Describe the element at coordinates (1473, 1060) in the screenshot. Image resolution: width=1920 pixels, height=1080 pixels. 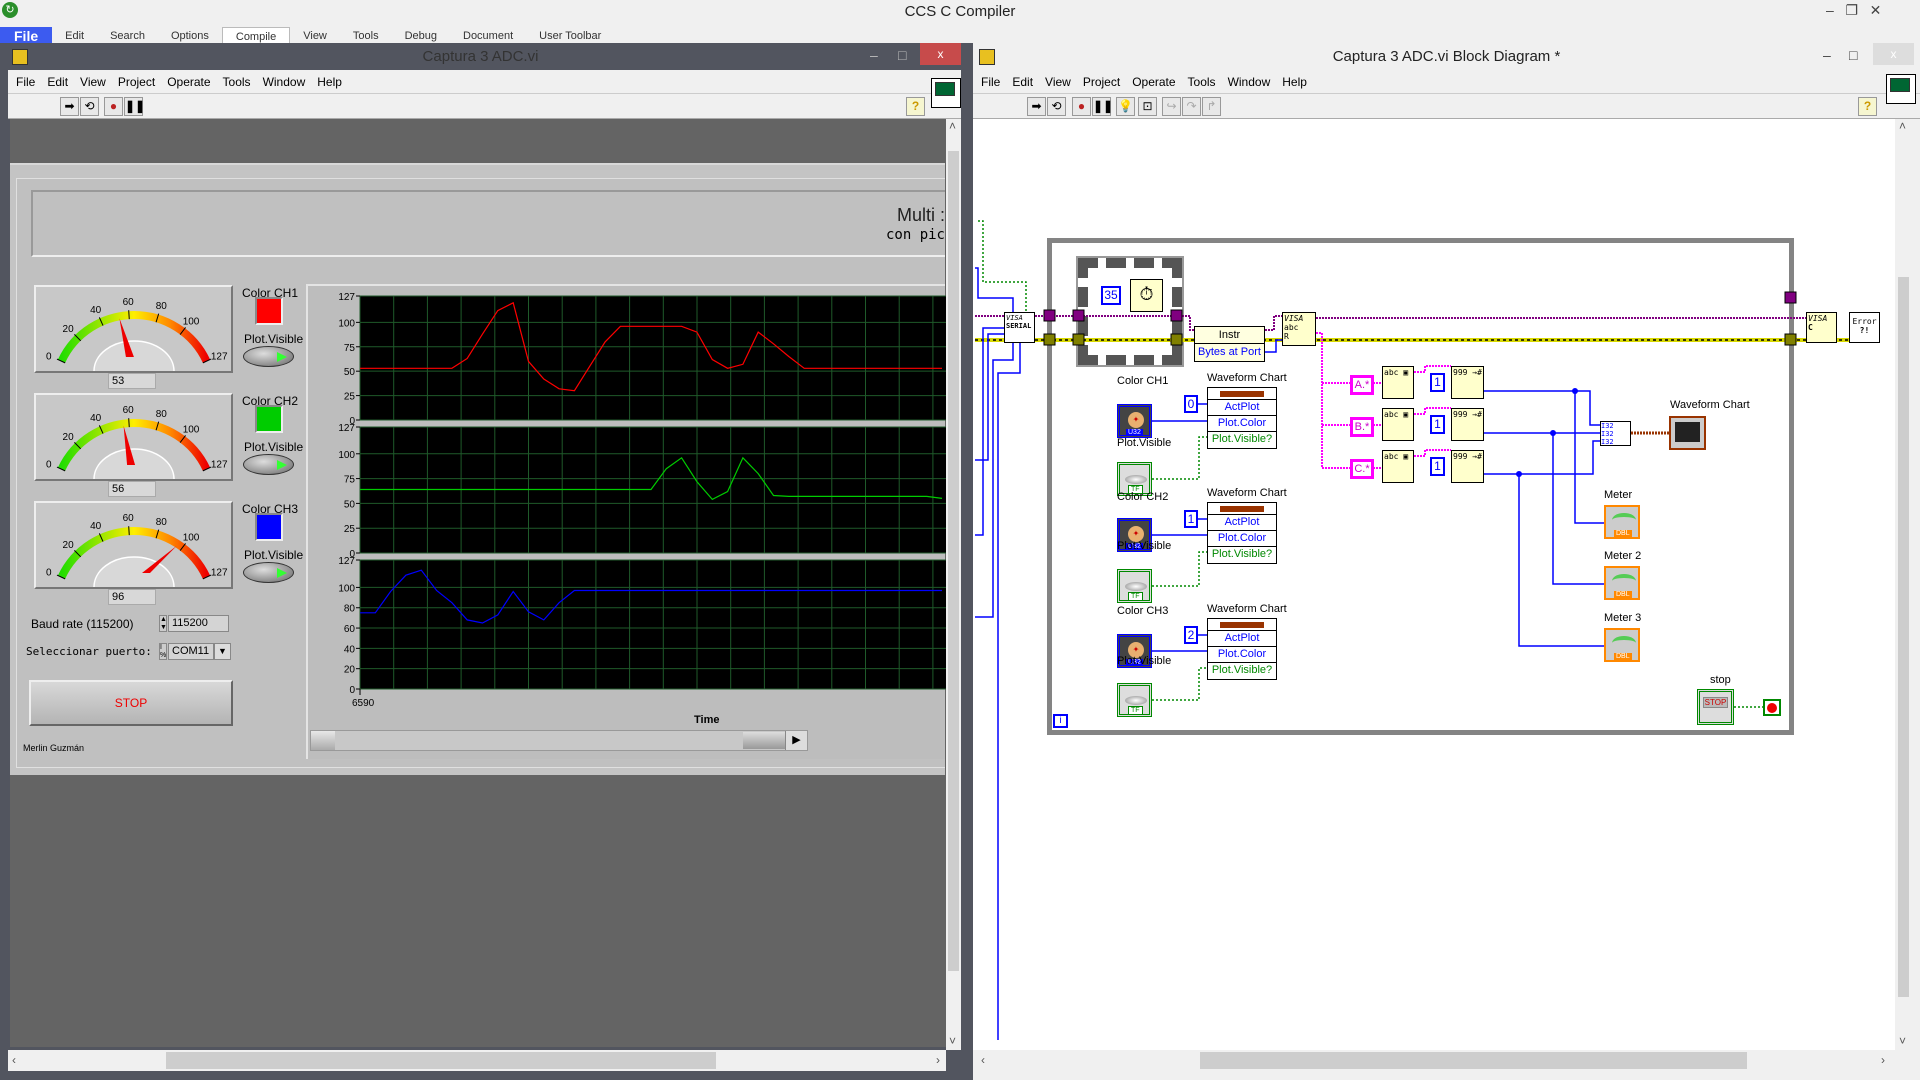
I see `hscroll-thumb` at that location.